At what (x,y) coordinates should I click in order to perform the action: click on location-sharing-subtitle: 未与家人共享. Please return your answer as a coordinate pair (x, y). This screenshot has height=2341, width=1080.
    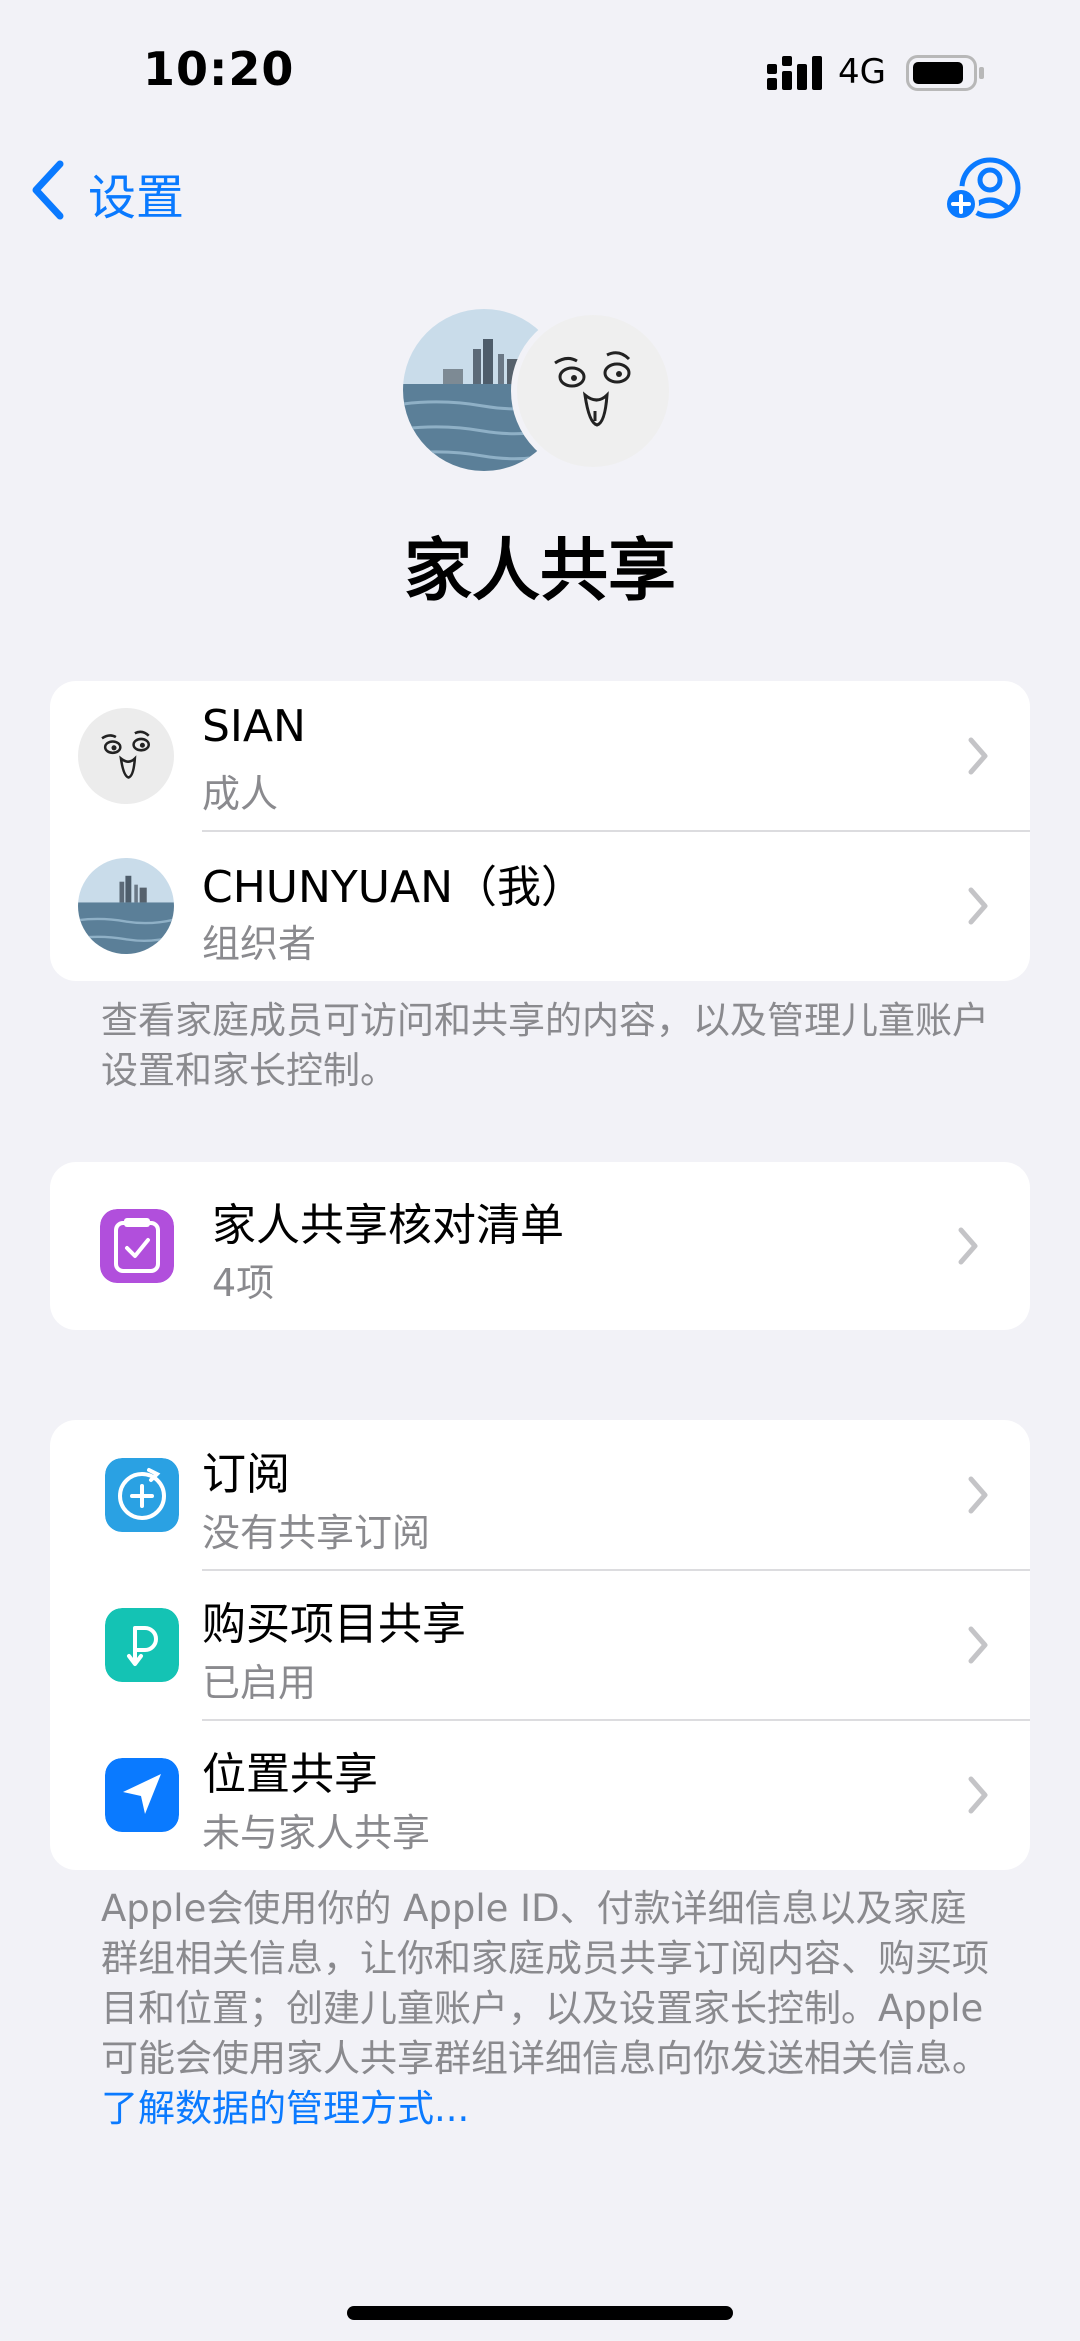
    Looking at the image, I should click on (316, 1833).